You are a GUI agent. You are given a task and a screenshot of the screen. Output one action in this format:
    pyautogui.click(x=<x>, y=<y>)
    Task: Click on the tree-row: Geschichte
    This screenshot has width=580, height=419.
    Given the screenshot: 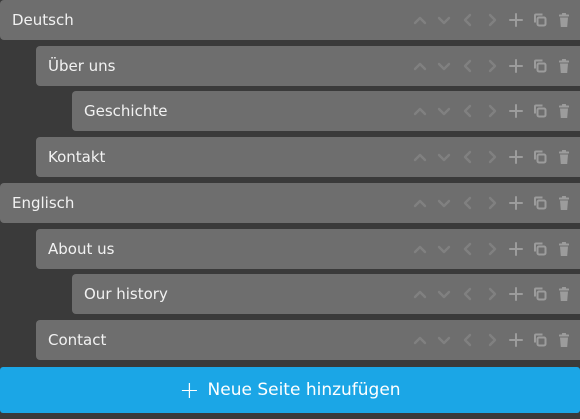 What is the action you would take?
    pyautogui.click(x=326, y=111)
    